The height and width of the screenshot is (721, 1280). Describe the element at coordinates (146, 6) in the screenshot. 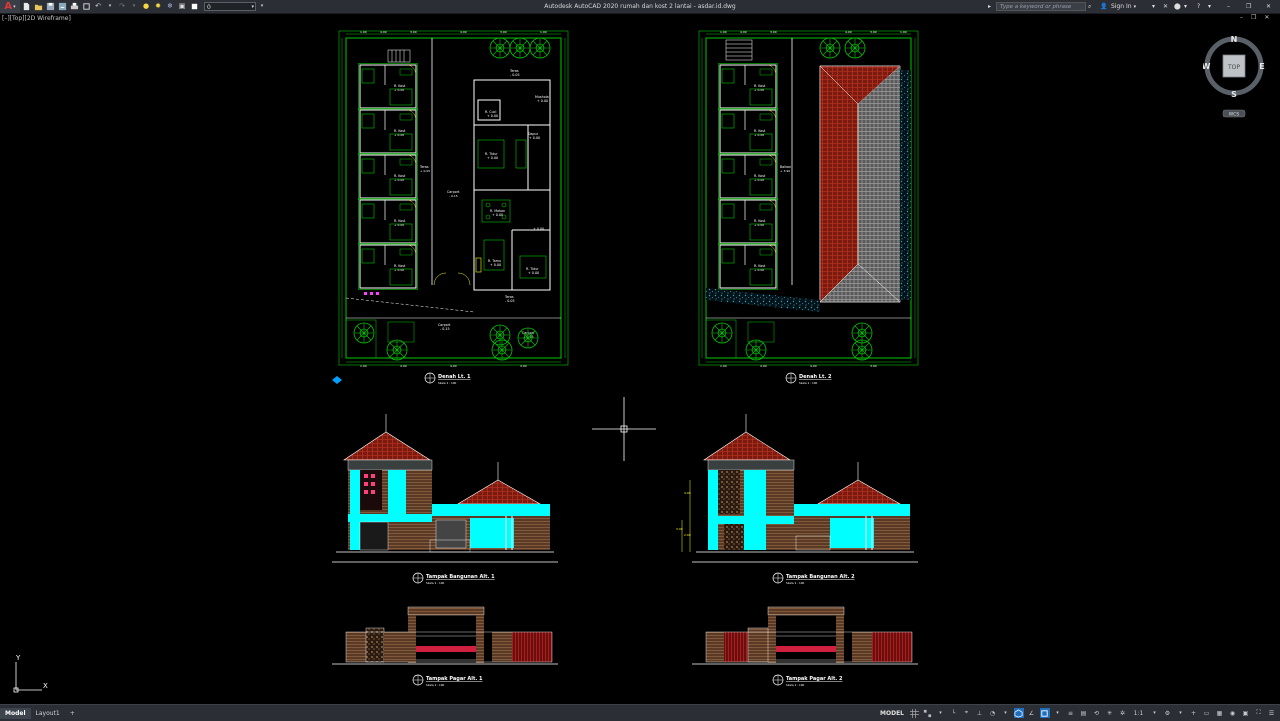

I see `lightbulb-icon: ●` at that location.